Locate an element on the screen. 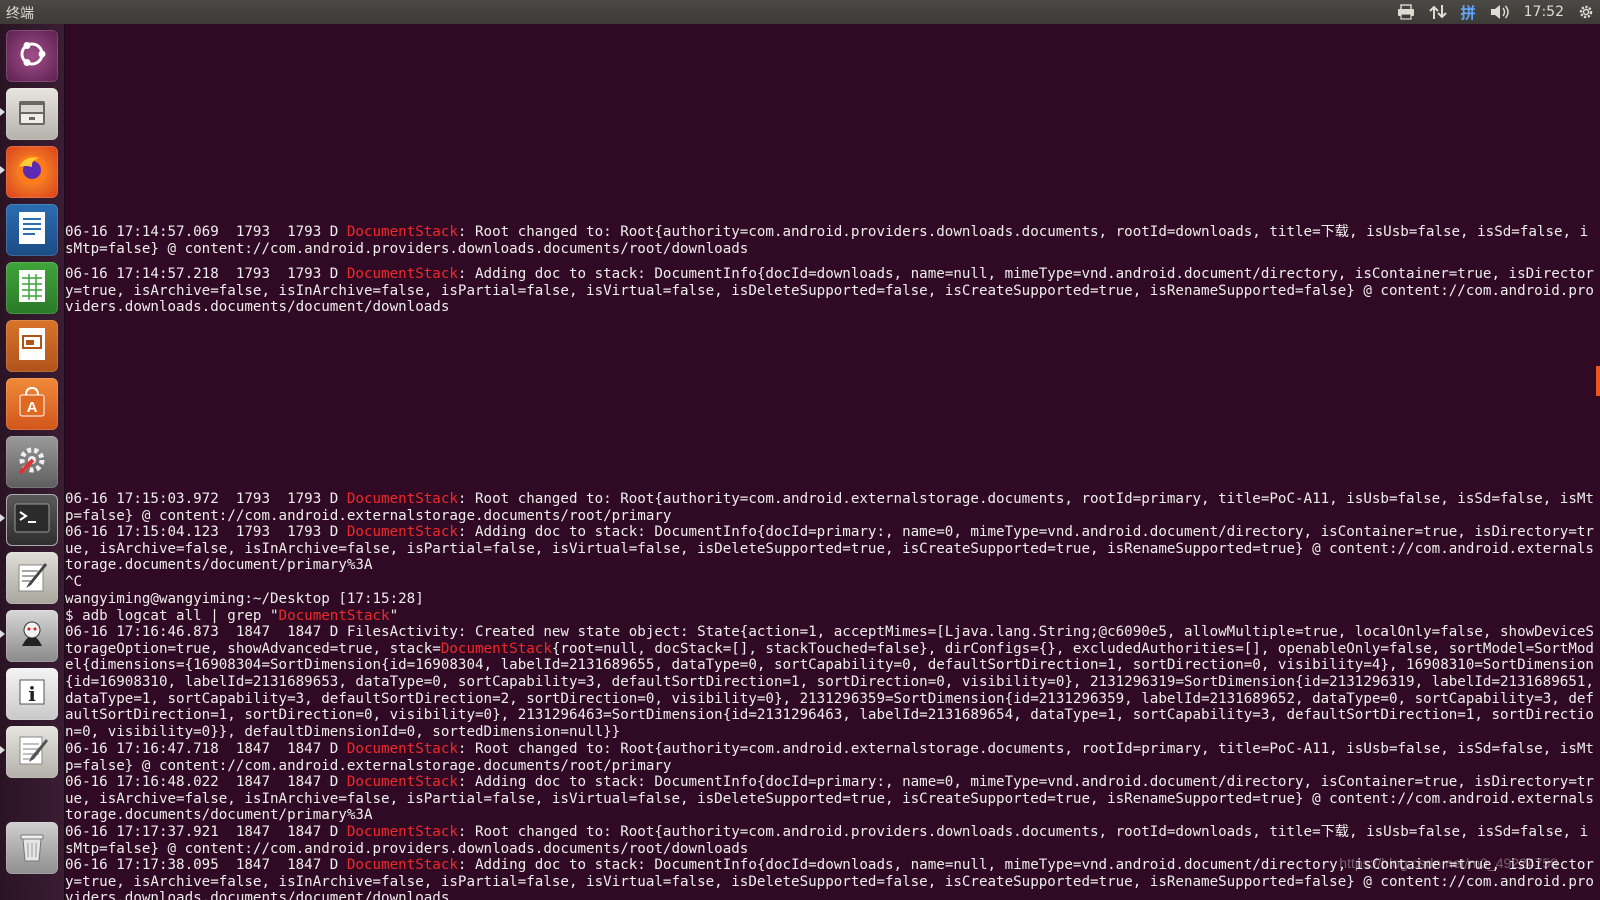 Image resolution: width=1600 pixels, height=900 pixels. launcher-item-impress is located at coordinates (32, 346).